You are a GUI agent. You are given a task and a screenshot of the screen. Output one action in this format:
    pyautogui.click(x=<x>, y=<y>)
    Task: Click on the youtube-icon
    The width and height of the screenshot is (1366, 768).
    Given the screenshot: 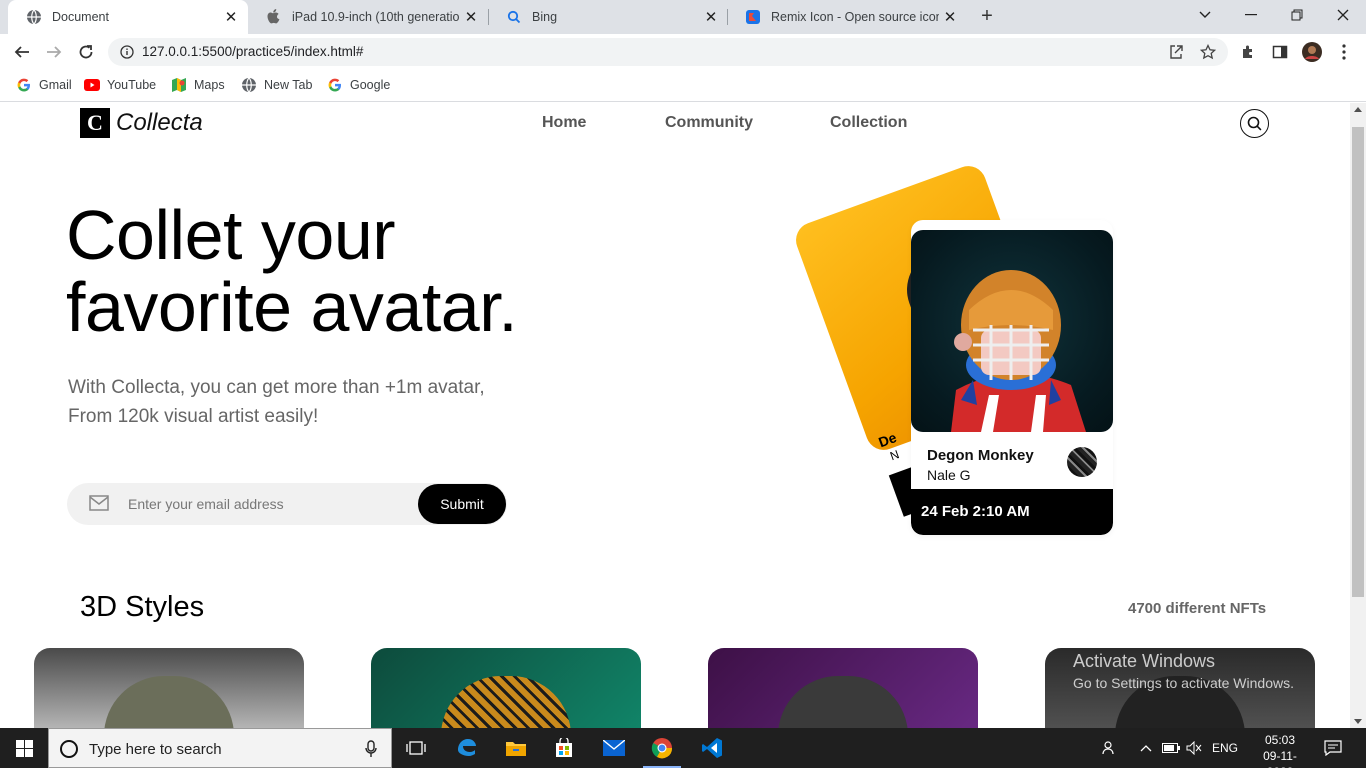 What is the action you would take?
    pyautogui.click(x=92, y=85)
    